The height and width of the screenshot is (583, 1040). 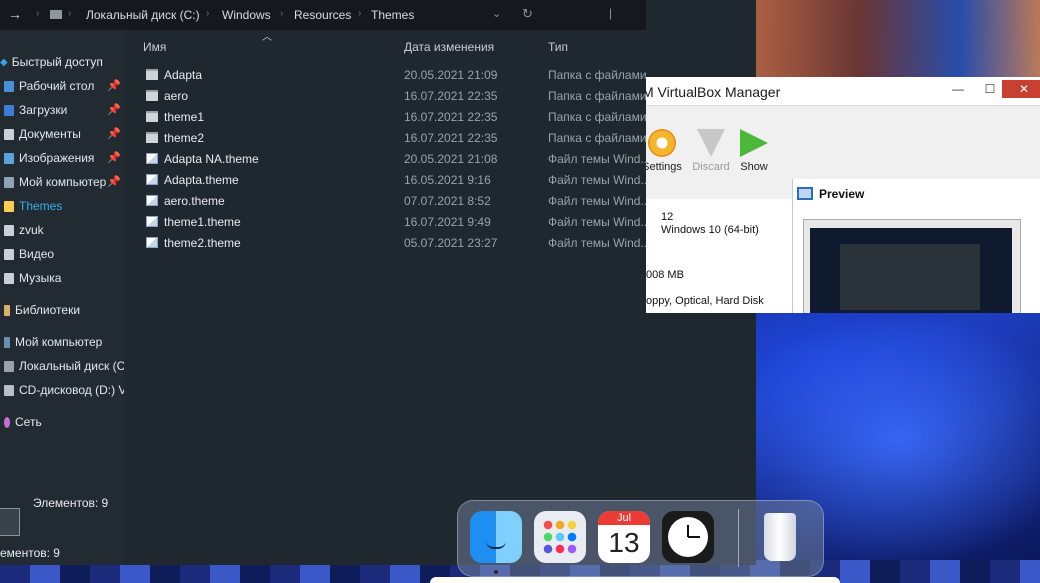 I want to click on file-name: theme2.theme, so click(x=202, y=243).